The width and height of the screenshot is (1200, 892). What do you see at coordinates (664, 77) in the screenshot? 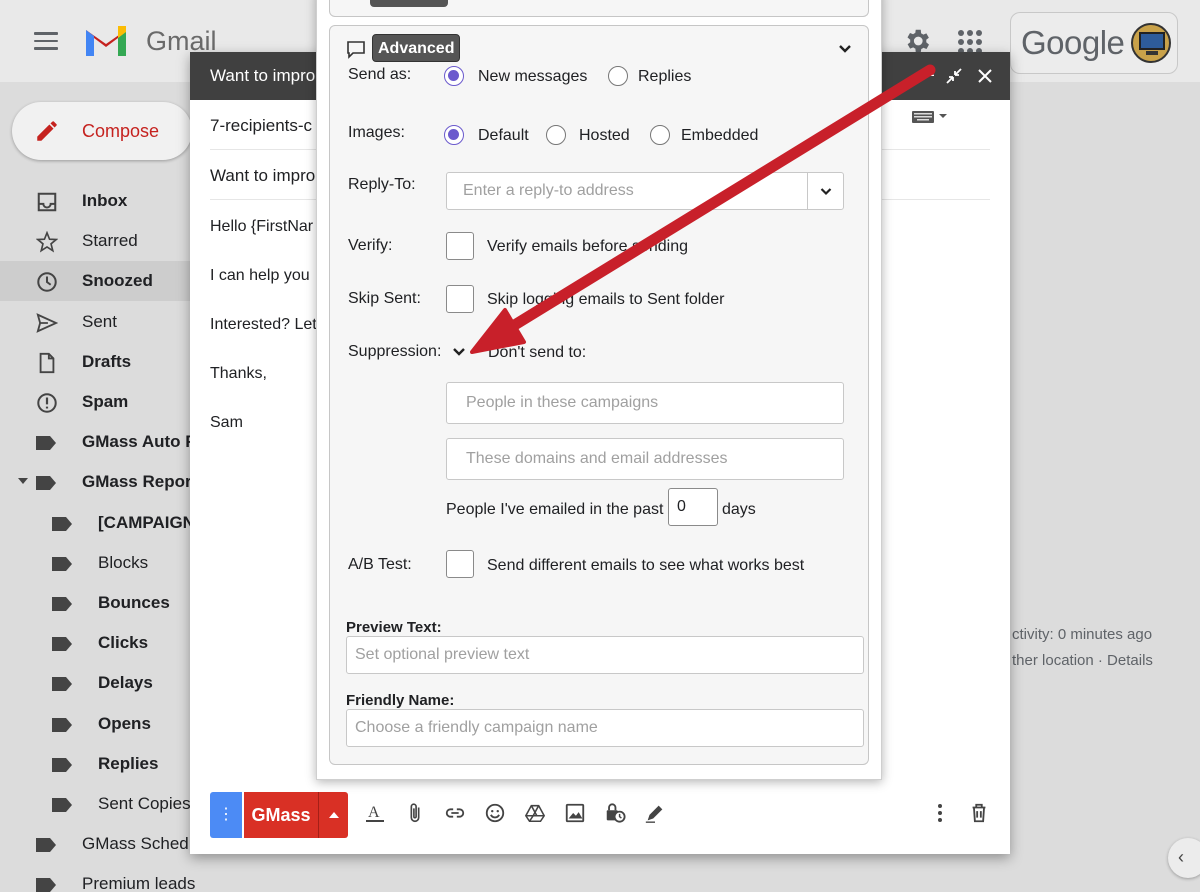
I see `send-as-replies-label: Replies` at bounding box center [664, 77].